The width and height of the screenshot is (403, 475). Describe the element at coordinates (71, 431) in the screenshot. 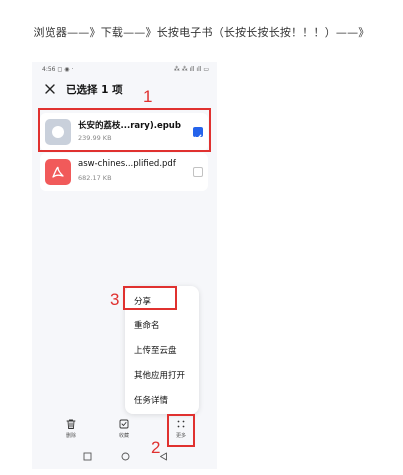

I see `delete-button: 删除` at that location.